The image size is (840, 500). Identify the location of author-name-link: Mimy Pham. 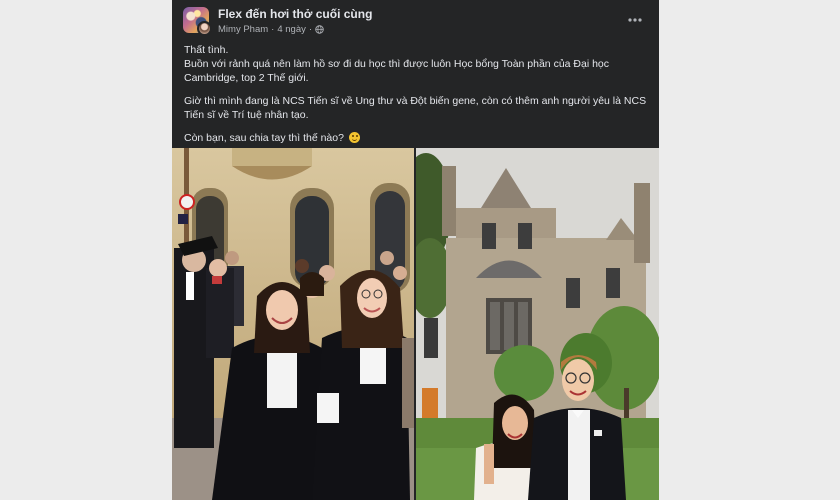
(243, 29).